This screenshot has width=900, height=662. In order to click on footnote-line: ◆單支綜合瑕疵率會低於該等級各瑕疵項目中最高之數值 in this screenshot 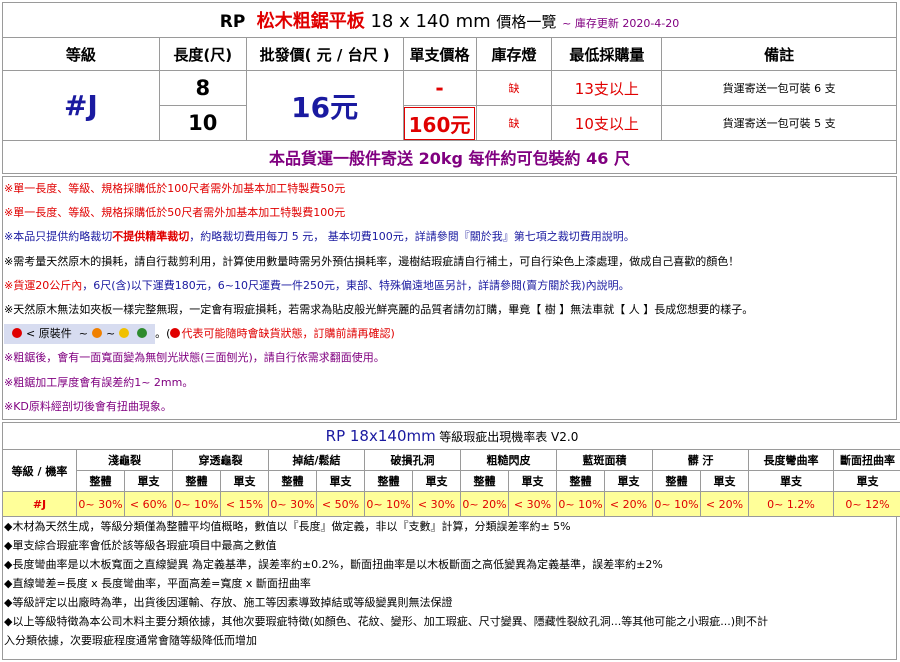, I will do `click(140, 545)`.